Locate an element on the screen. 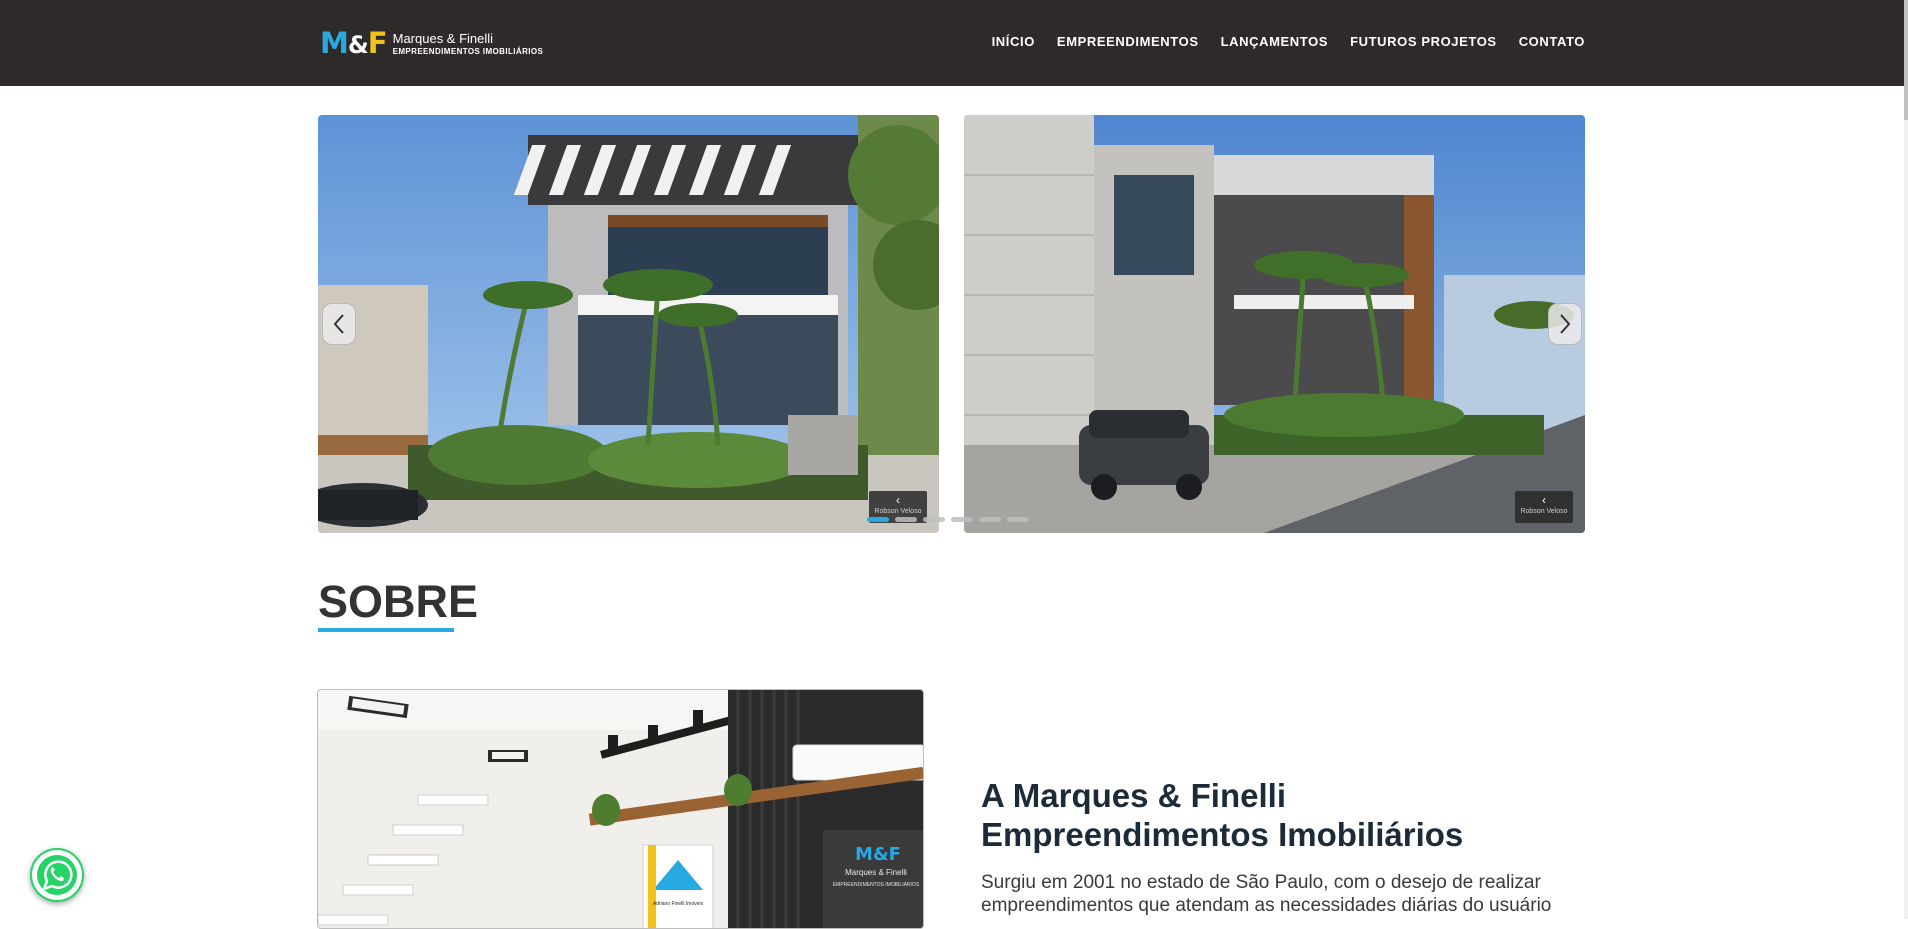 The image size is (1908, 929). chevron-left-icon is located at coordinates (338, 324).